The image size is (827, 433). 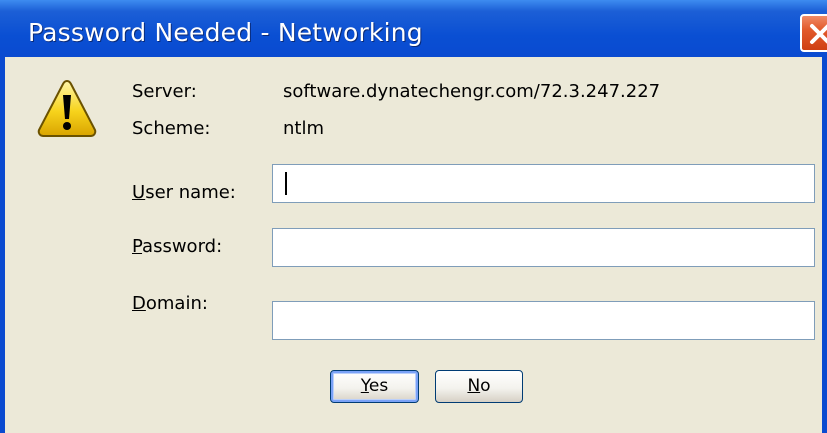 I want to click on close-icon, so click(x=818, y=34).